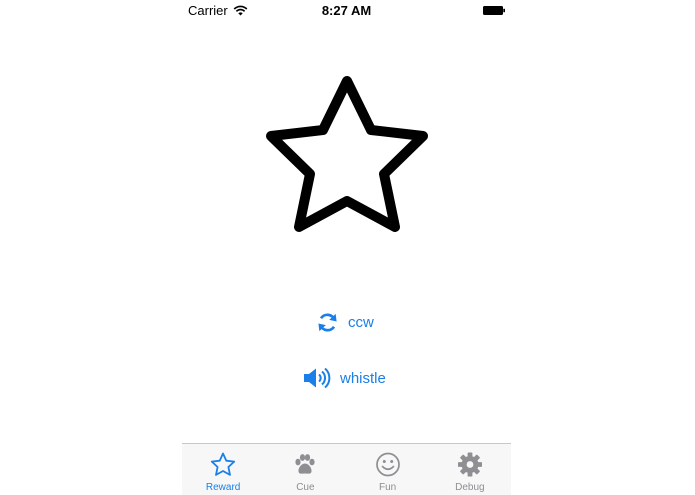 This screenshot has width=695, height=495. I want to click on tab-bar: Reward Cue Fun Debug, so click(346, 469).